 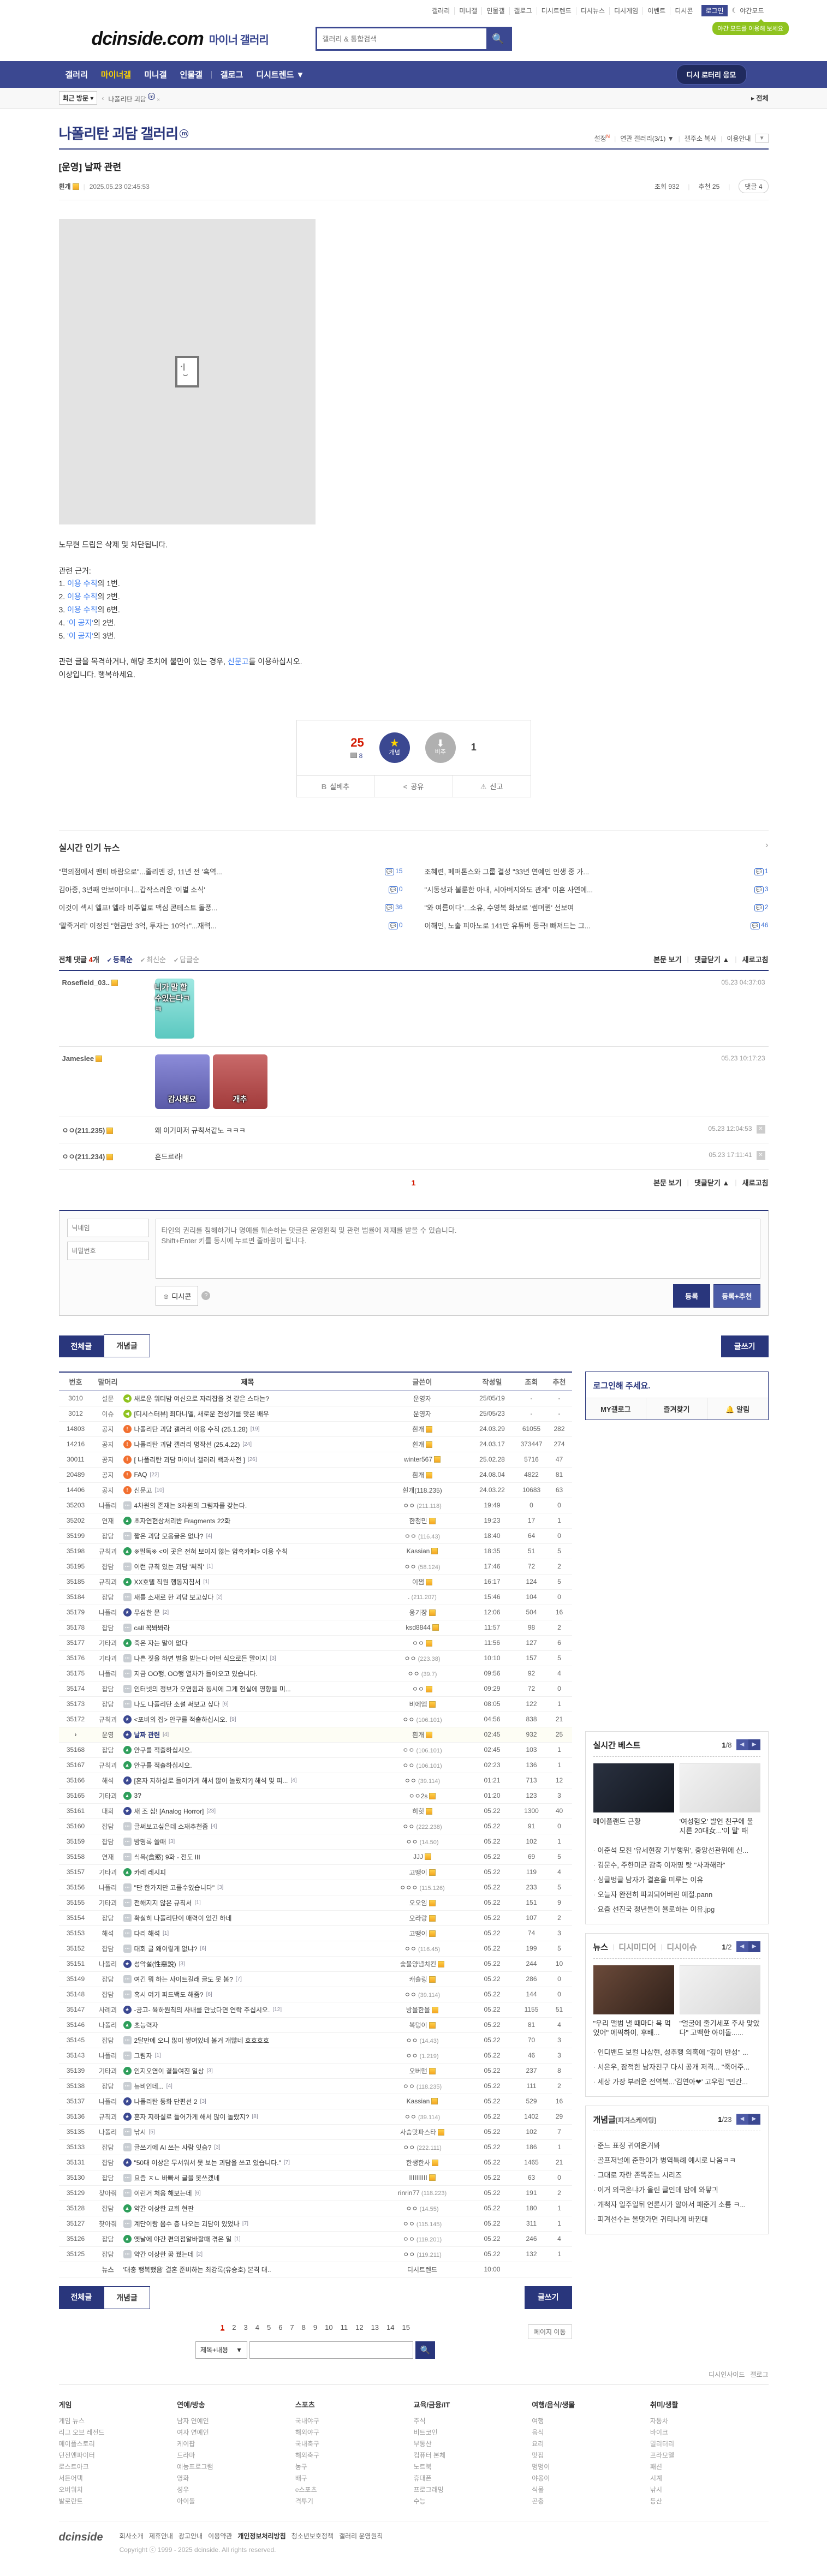 What do you see at coordinates (422, 1933) in the screenshot?
I see `post-author: 고땡이` at bounding box center [422, 1933].